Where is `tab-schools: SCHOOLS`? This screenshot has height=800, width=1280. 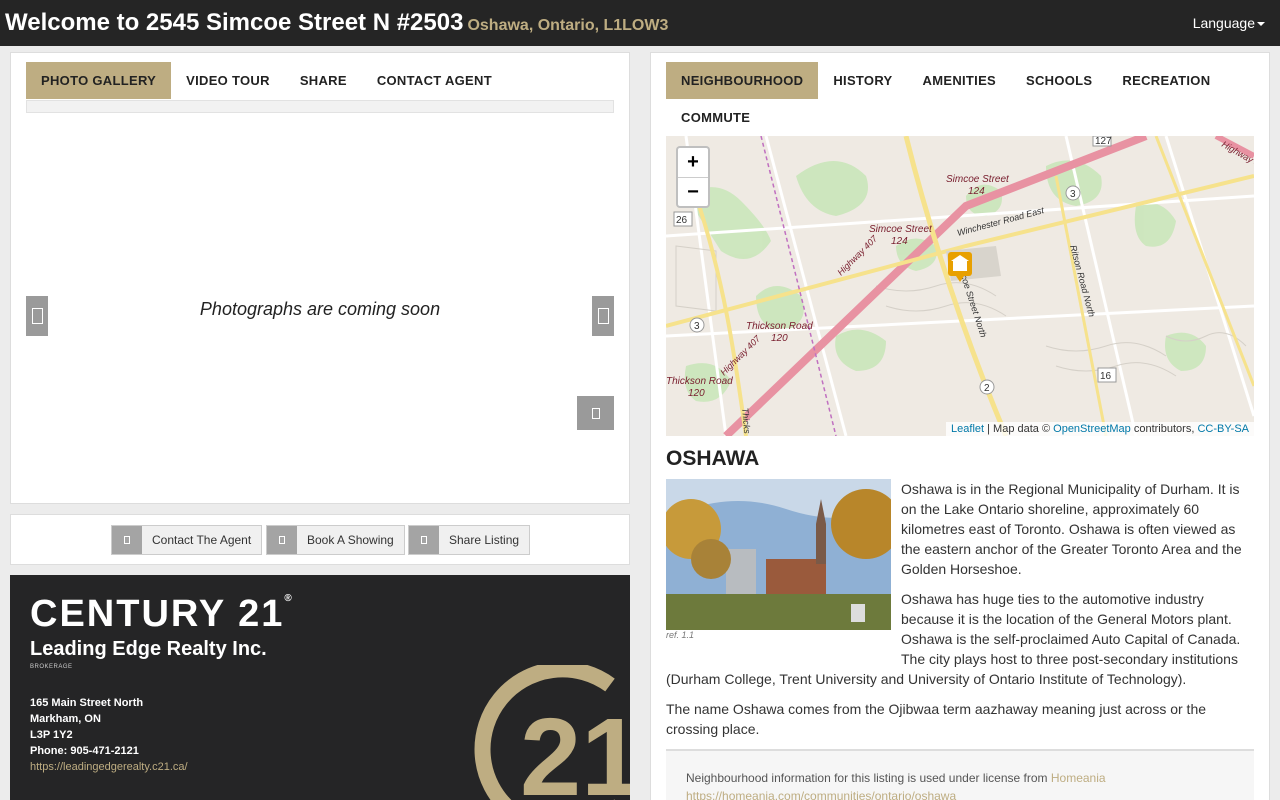
tab-schools: SCHOOLS is located at coordinates (1059, 80).